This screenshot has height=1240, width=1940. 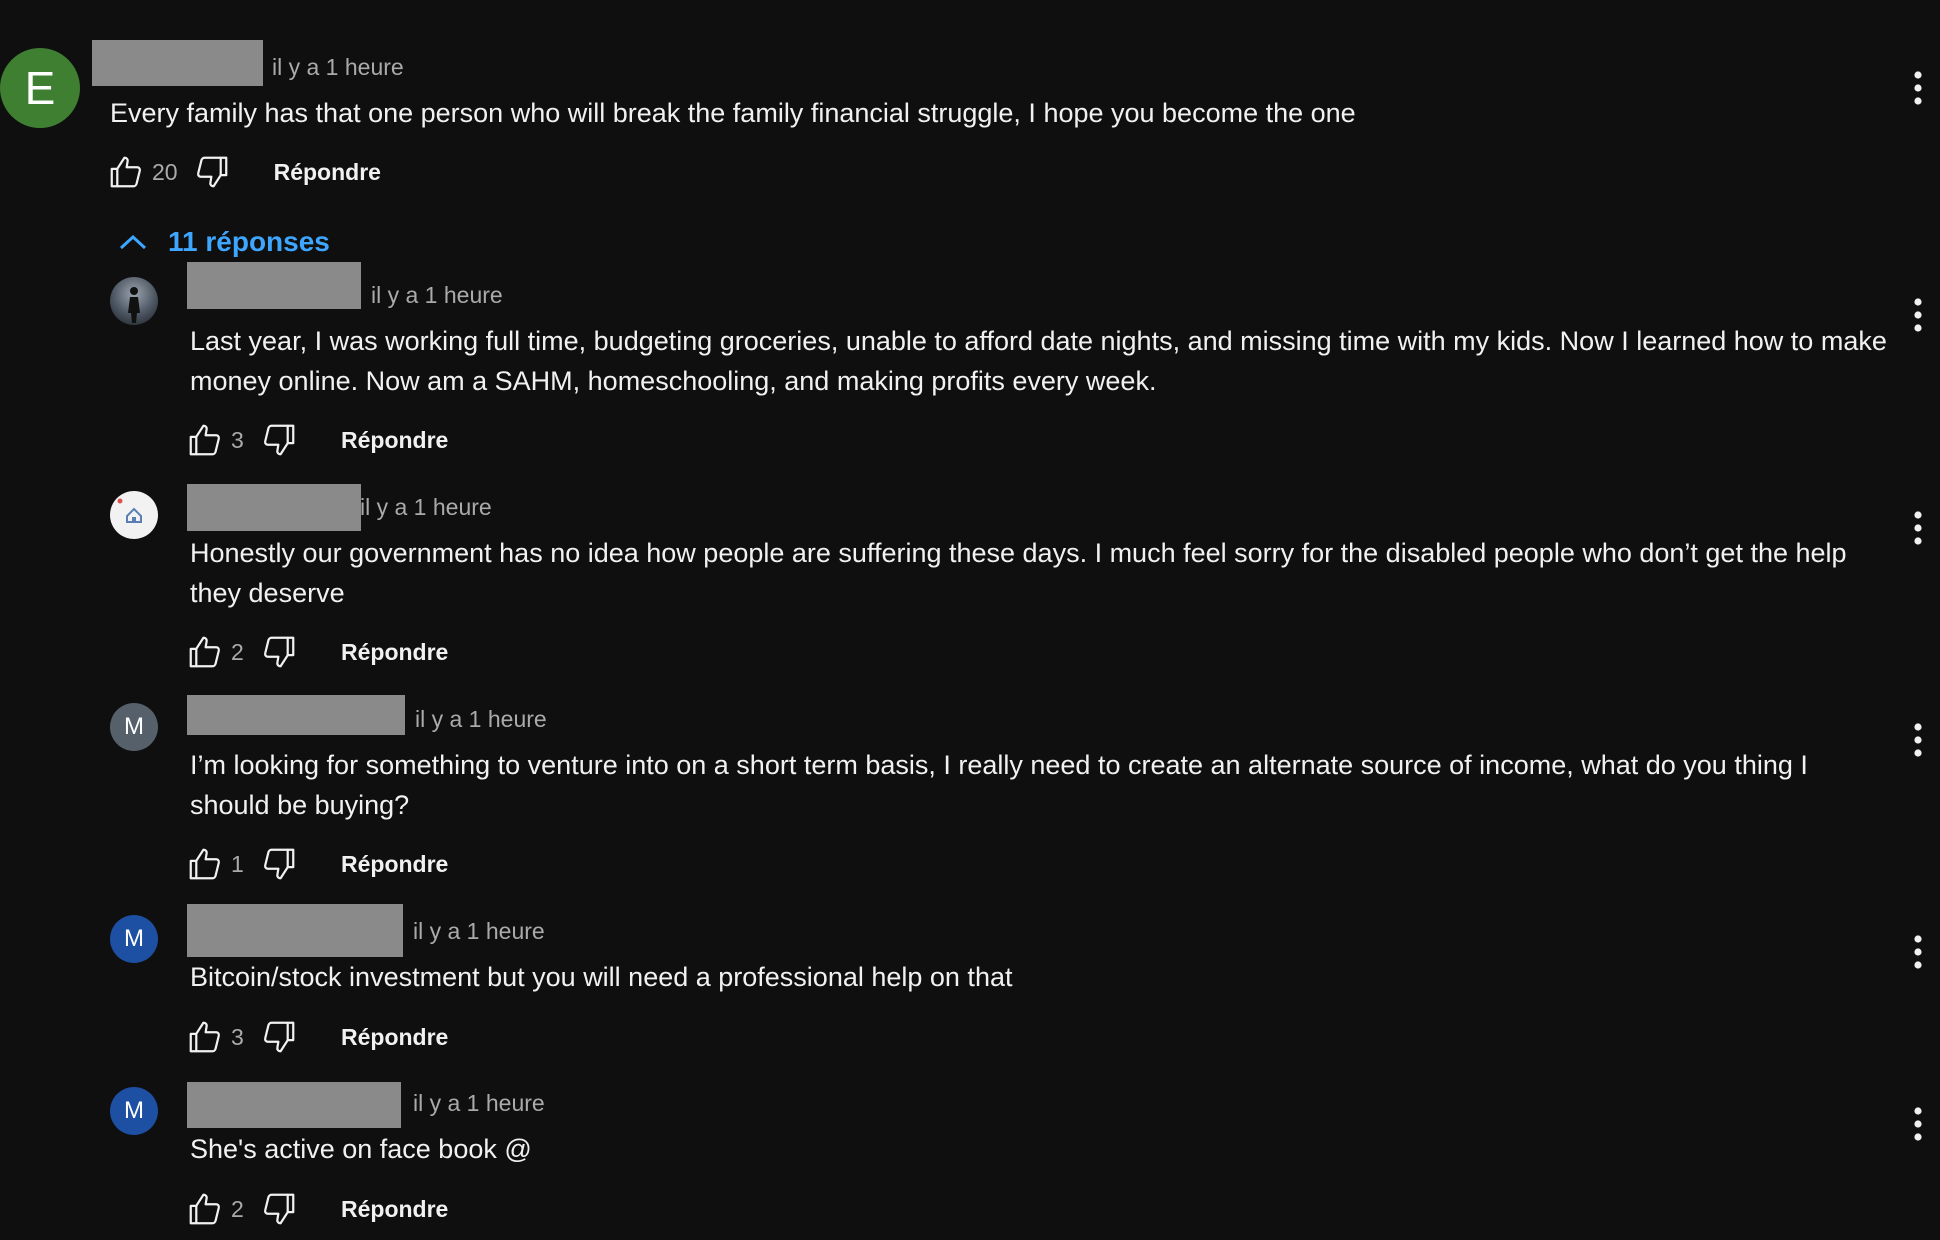 I want to click on replies-count-label: 11 réponses, so click(x=249, y=241).